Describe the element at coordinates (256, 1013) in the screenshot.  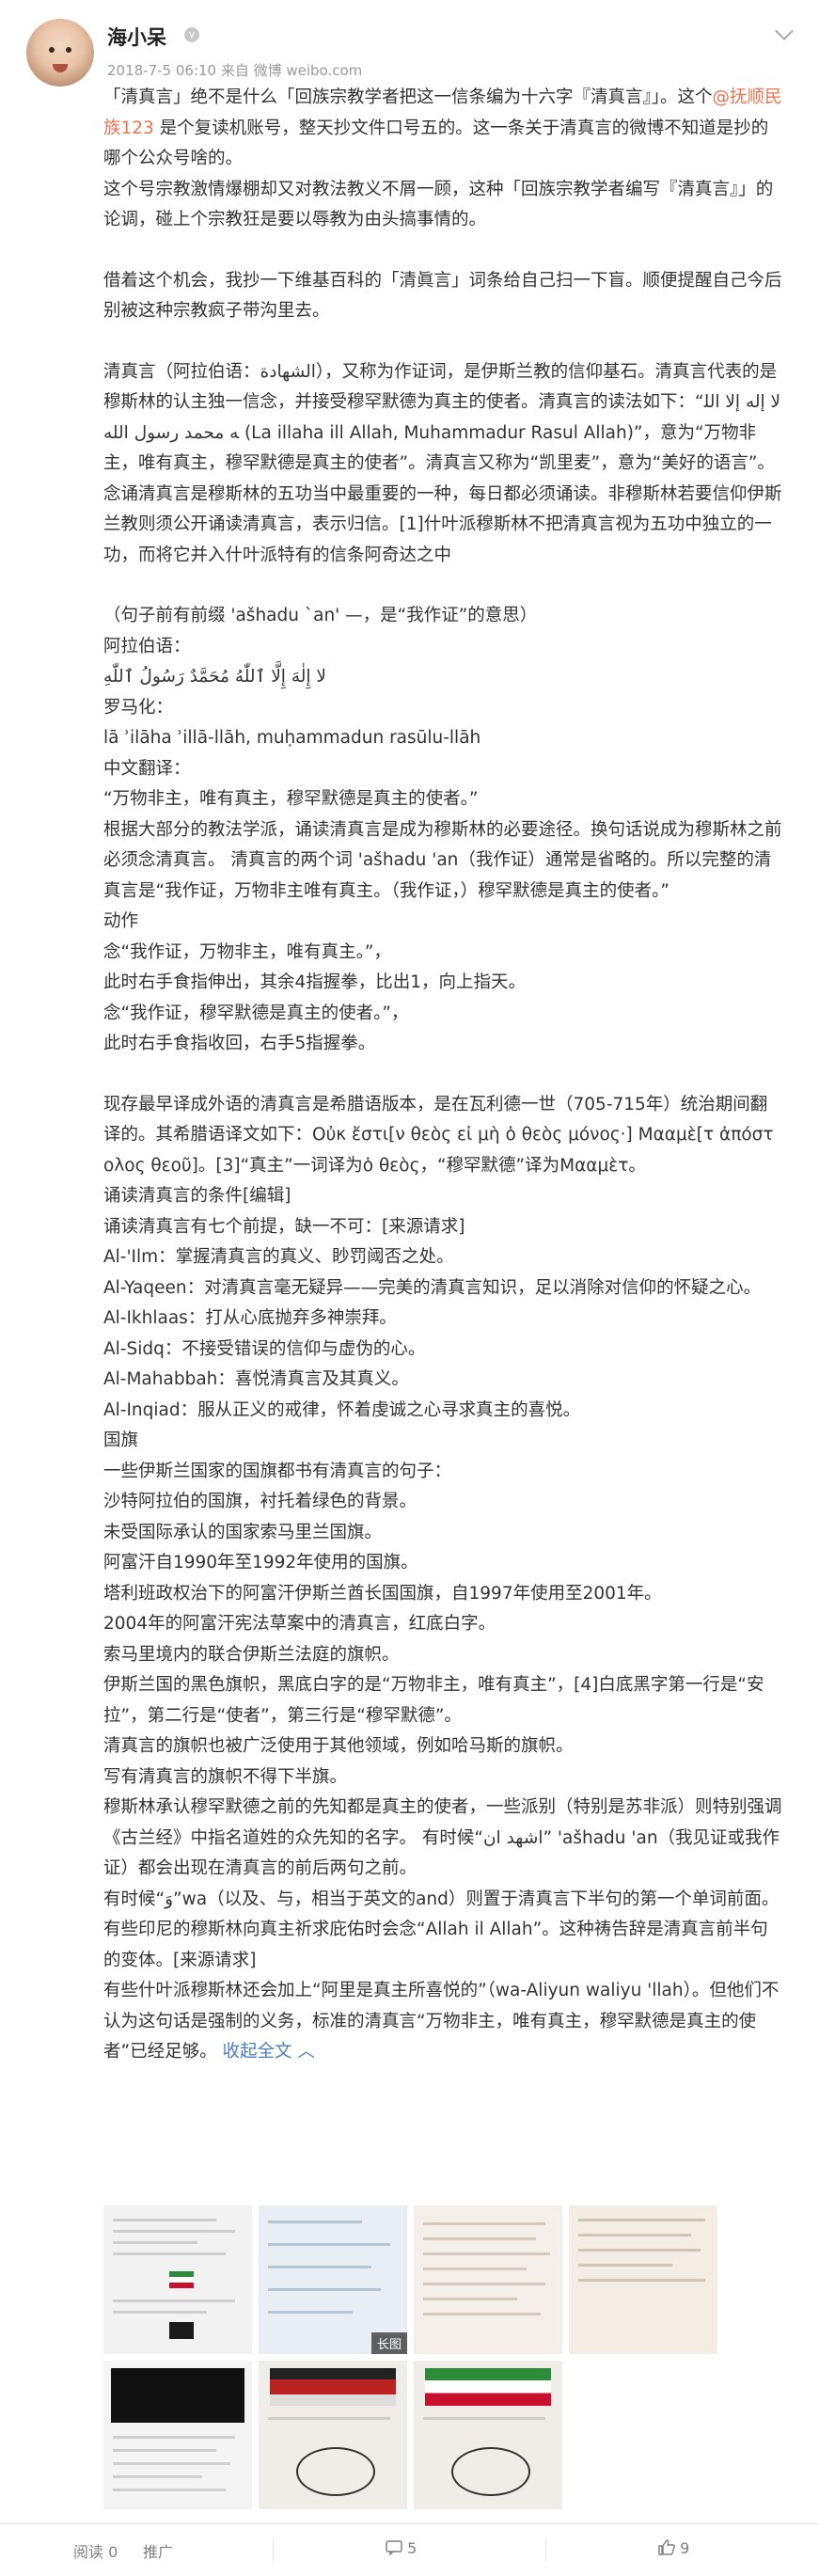
I see `line: 念“我作证，穆罕默德是真主的使者。”，` at that location.